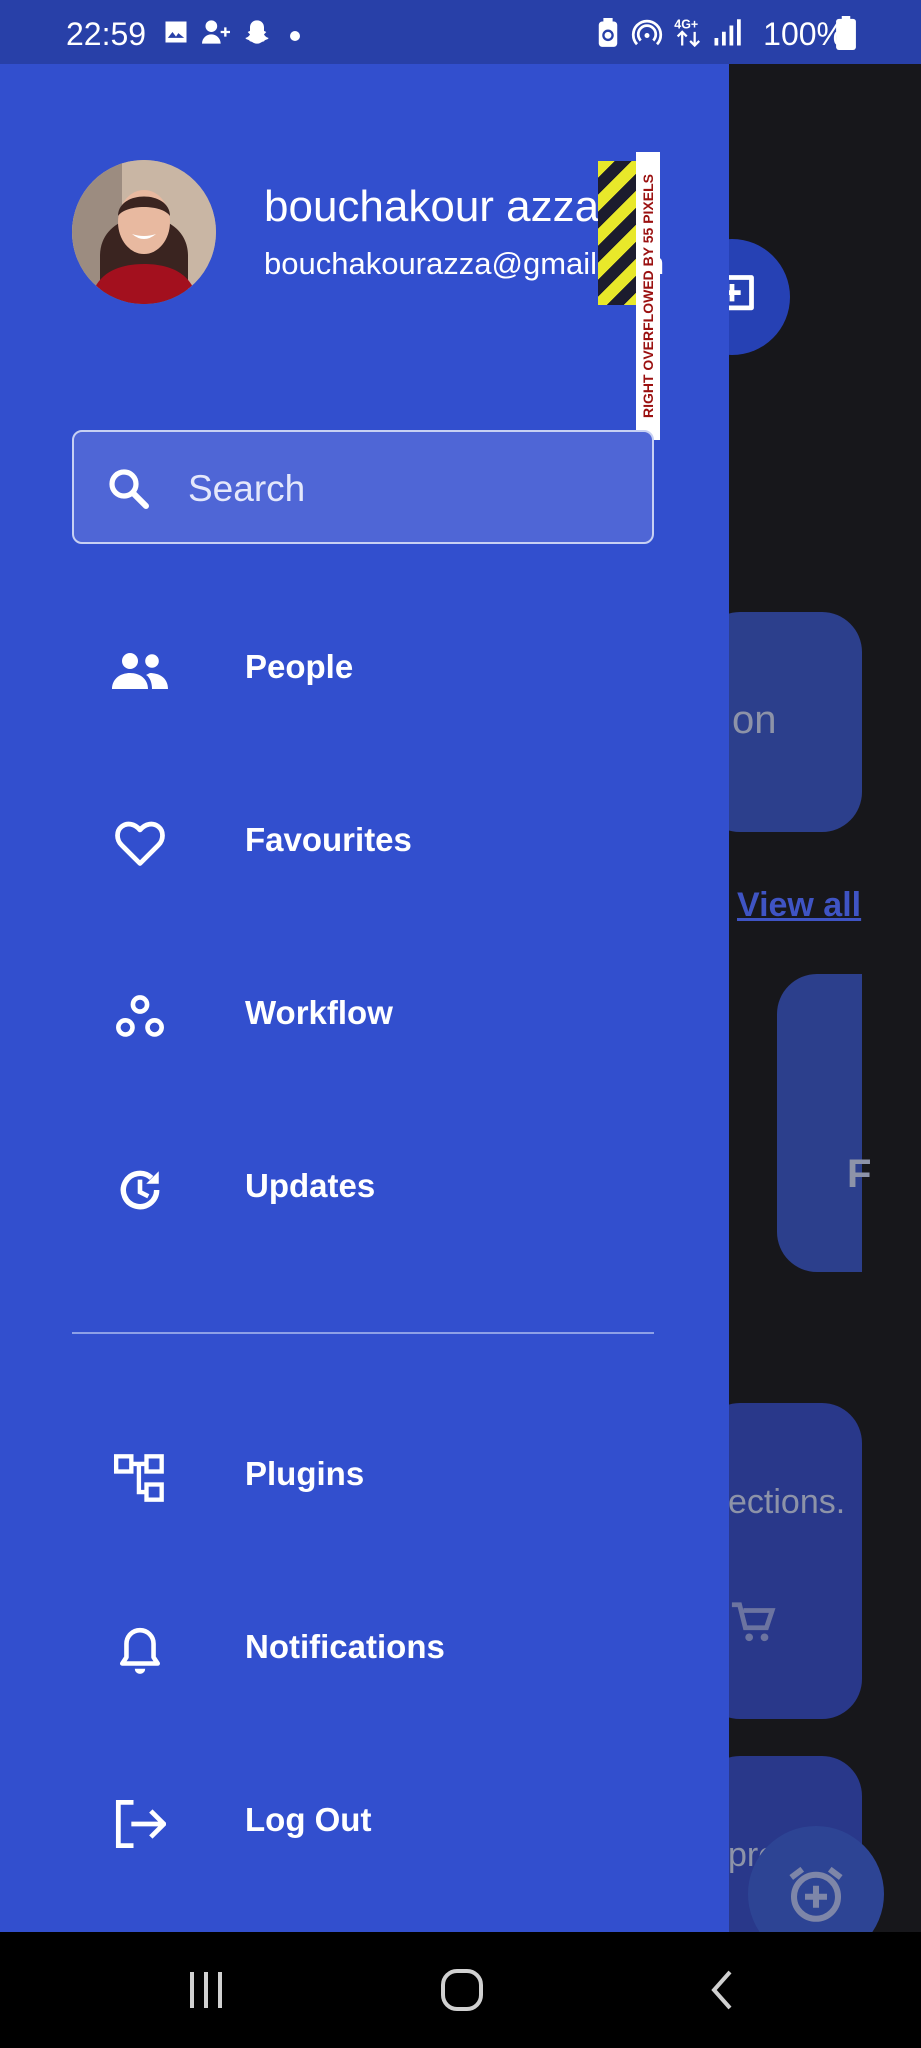 The image size is (921, 2048). What do you see at coordinates (754, 720) in the screenshot?
I see `background-card-text: on` at bounding box center [754, 720].